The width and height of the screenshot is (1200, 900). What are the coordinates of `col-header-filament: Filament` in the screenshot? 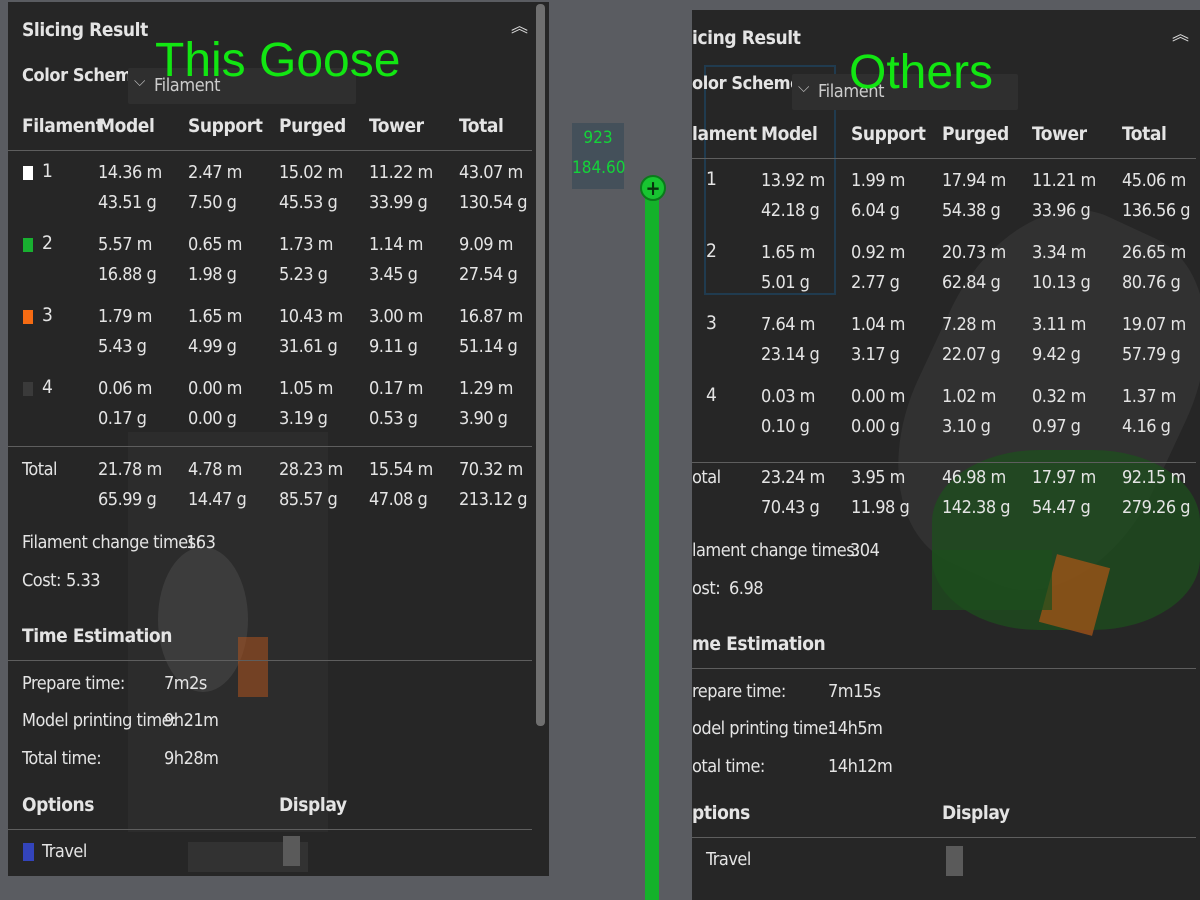 It's located at (63, 126).